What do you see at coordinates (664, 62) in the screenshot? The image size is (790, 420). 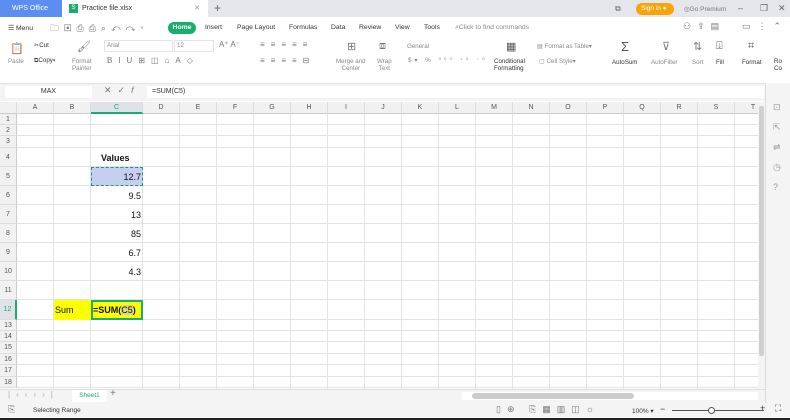 I see `autofilter-button: AutoFilter` at bounding box center [664, 62].